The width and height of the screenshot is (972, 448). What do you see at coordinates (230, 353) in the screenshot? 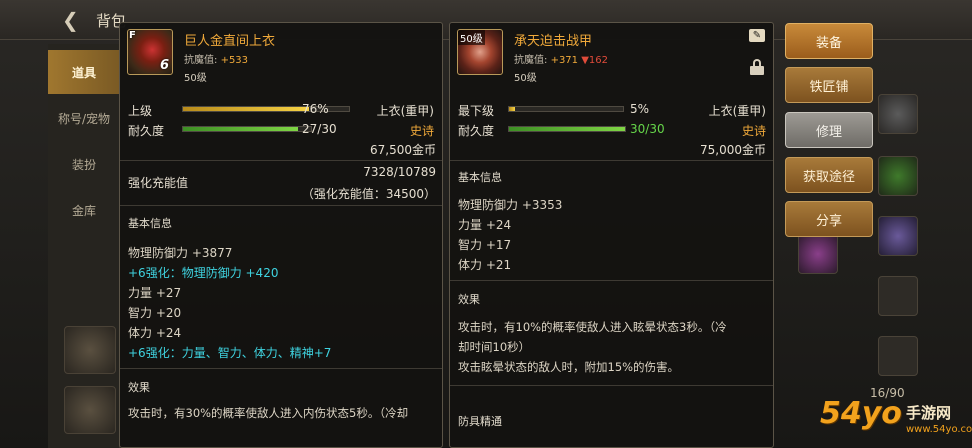
I see `stat-line-enhance: +6强化：力量、智力、体力、精神+7` at bounding box center [230, 353].